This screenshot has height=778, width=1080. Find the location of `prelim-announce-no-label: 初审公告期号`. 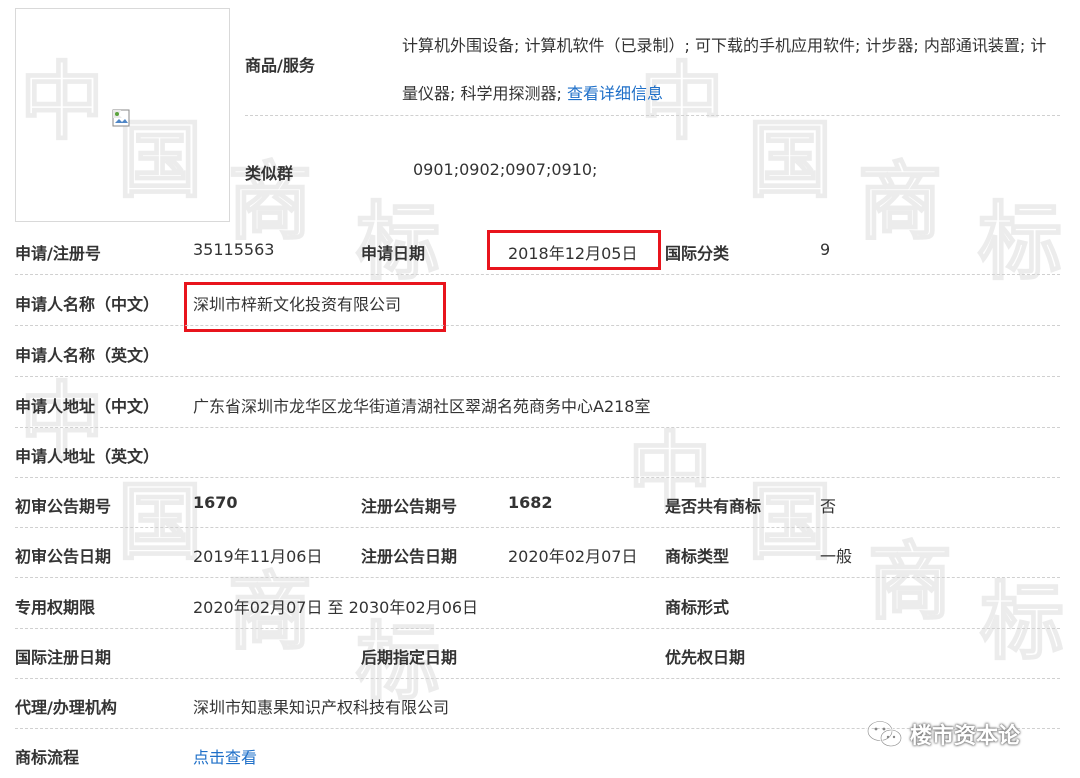

prelim-announce-no-label: 初审公告期号 is located at coordinates (63, 506).